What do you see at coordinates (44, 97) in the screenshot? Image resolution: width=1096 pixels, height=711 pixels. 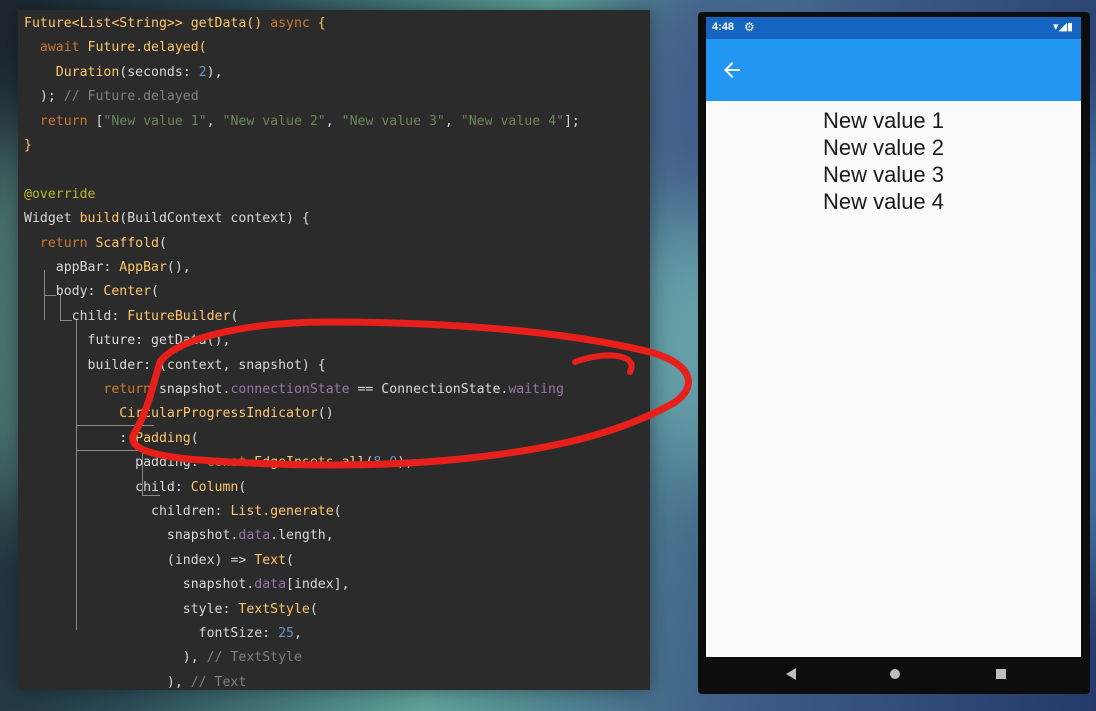 I see `code-token: );` at bounding box center [44, 97].